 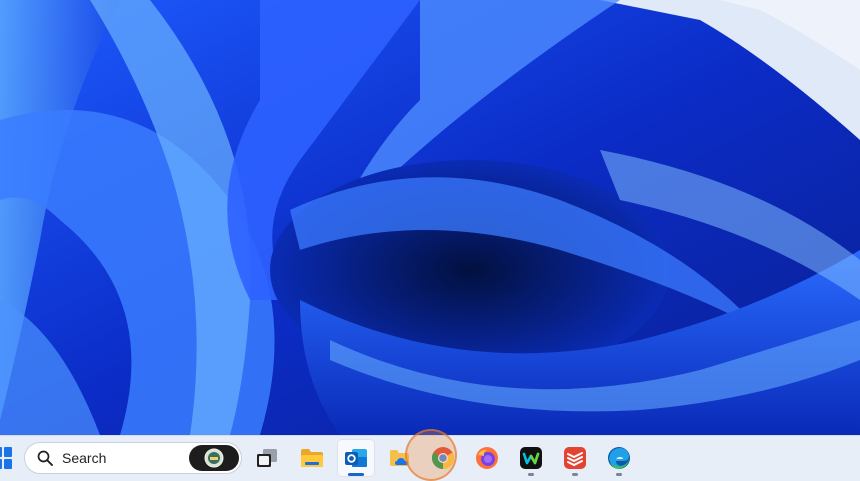 I want to click on search-box: Search, so click(x=133, y=458).